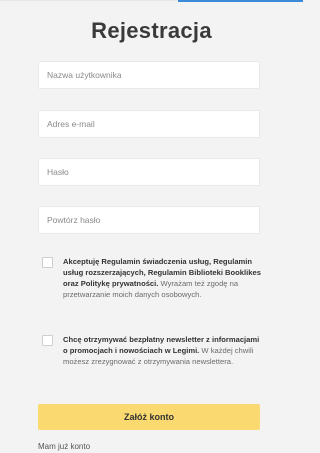 The width and height of the screenshot is (320, 453). What do you see at coordinates (47, 262) in the screenshot?
I see `terms-checkbox` at bounding box center [47, 262].